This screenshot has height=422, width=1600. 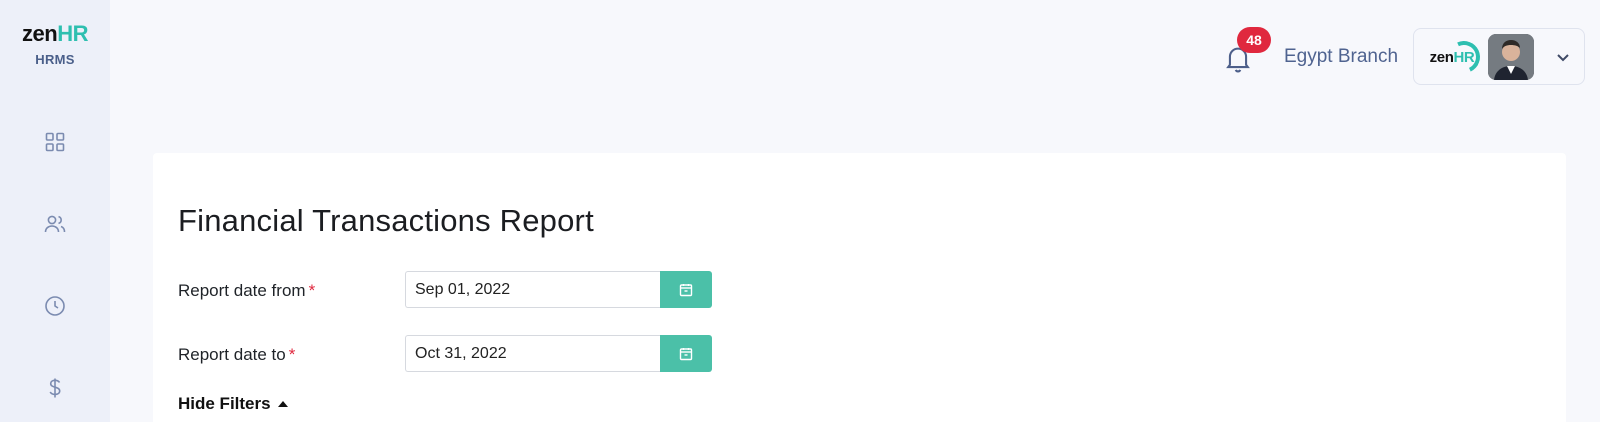 What do you see at coordinates (40, 33) in the screenshot?
I see `logo-brand-main: zen` at bounding box center [40, 33].